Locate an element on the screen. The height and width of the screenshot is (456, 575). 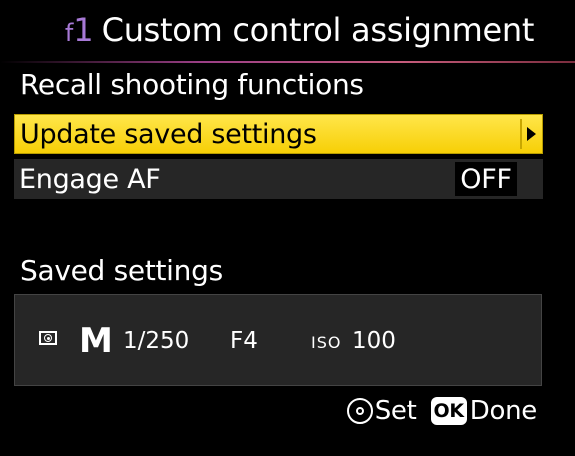
menu-item-label: Engage AF is located at coordinates (90, 179).